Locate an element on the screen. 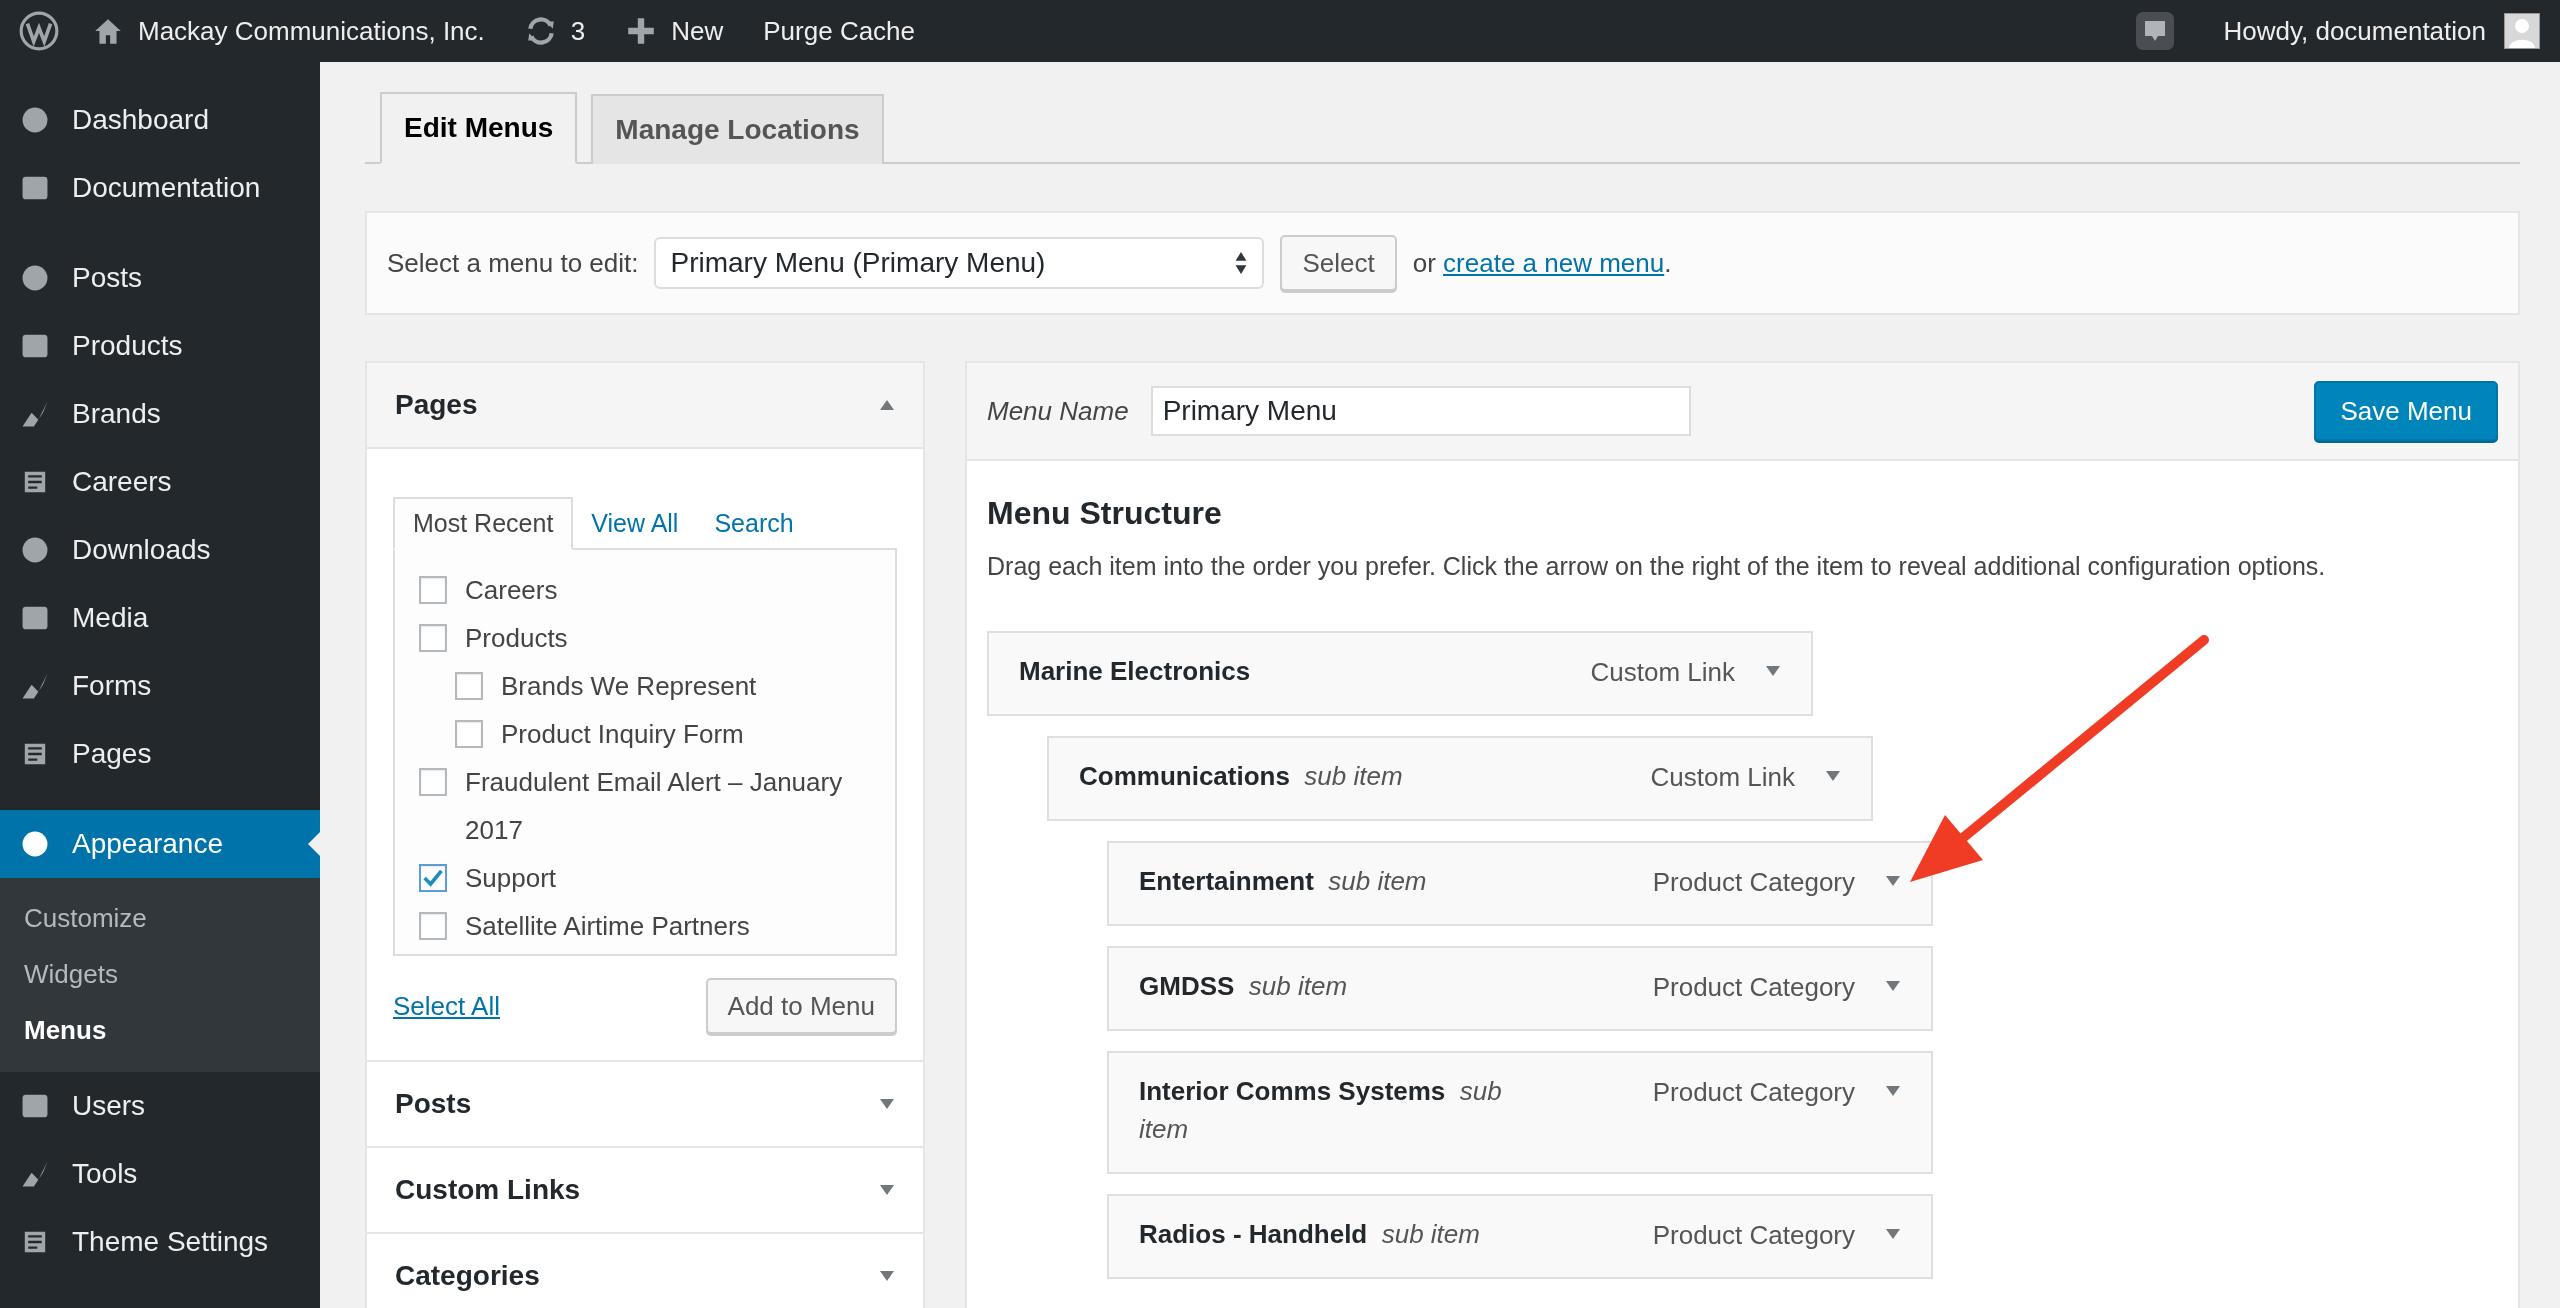 This screenshot has width=2560, height=1308. sidebar-item: Posts is located at coordinates (160, 278).